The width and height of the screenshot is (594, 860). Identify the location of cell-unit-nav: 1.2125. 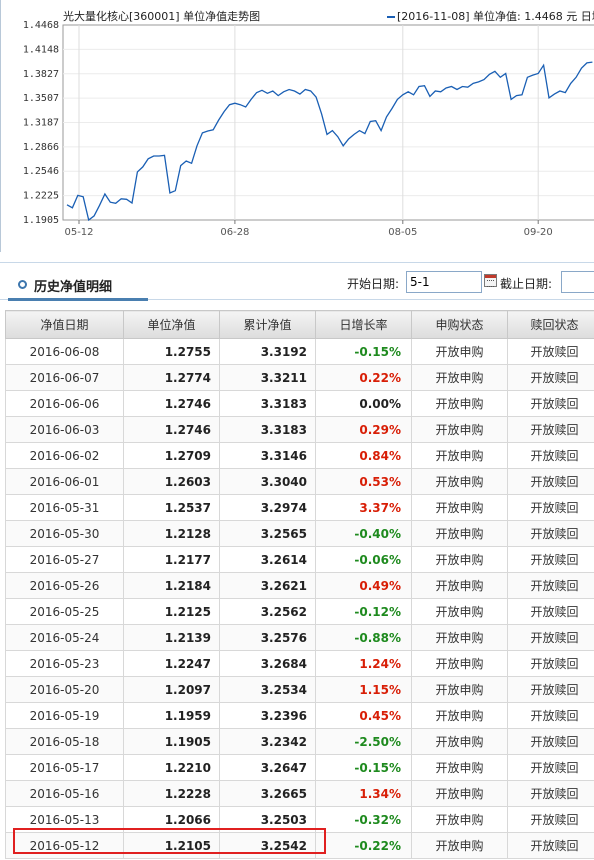
(171, 611).